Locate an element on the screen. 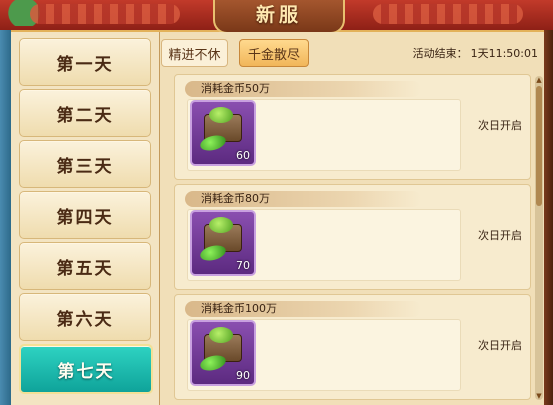  event-timer: 活动结束： 1天11:50:01 is located at coordinates (474, 53).